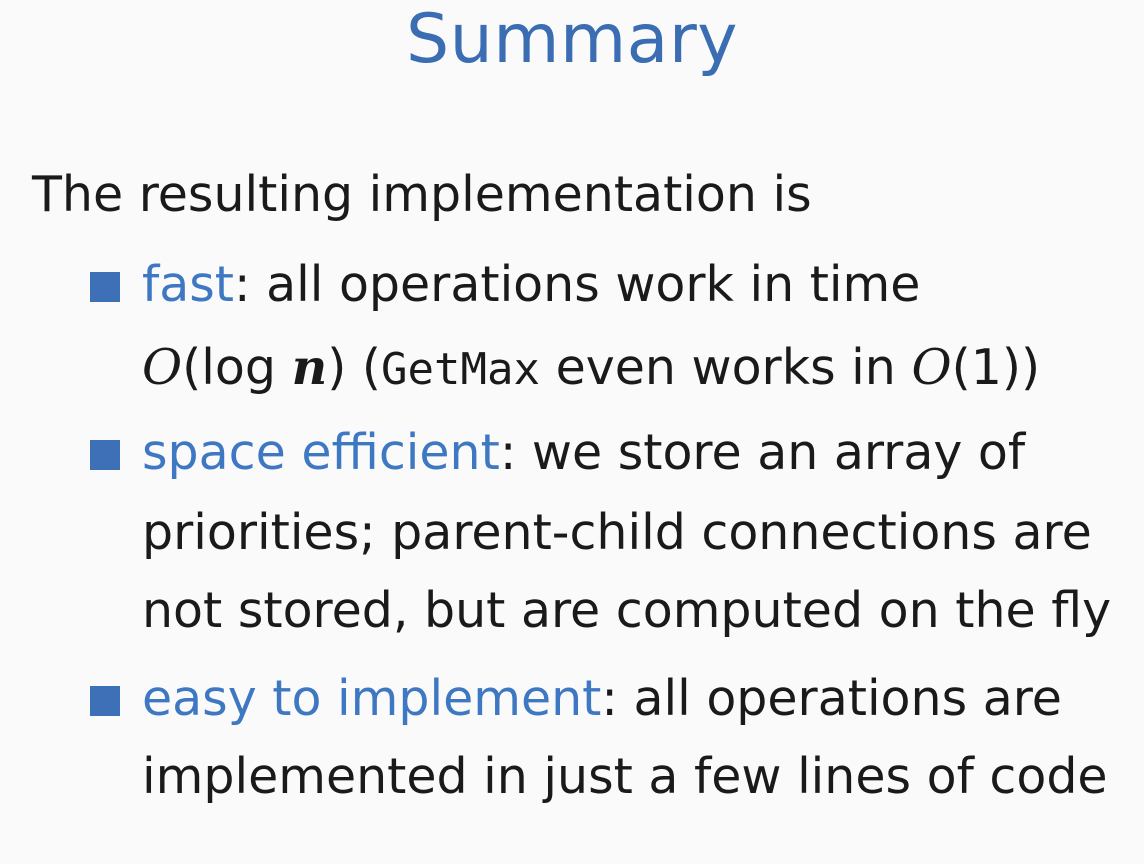 This screenshot has width=1144, height=864. What do you see at coordinates (726, 367) in the screenshot?
I see `mid-text: even works in` at bounding box center [726, 367].